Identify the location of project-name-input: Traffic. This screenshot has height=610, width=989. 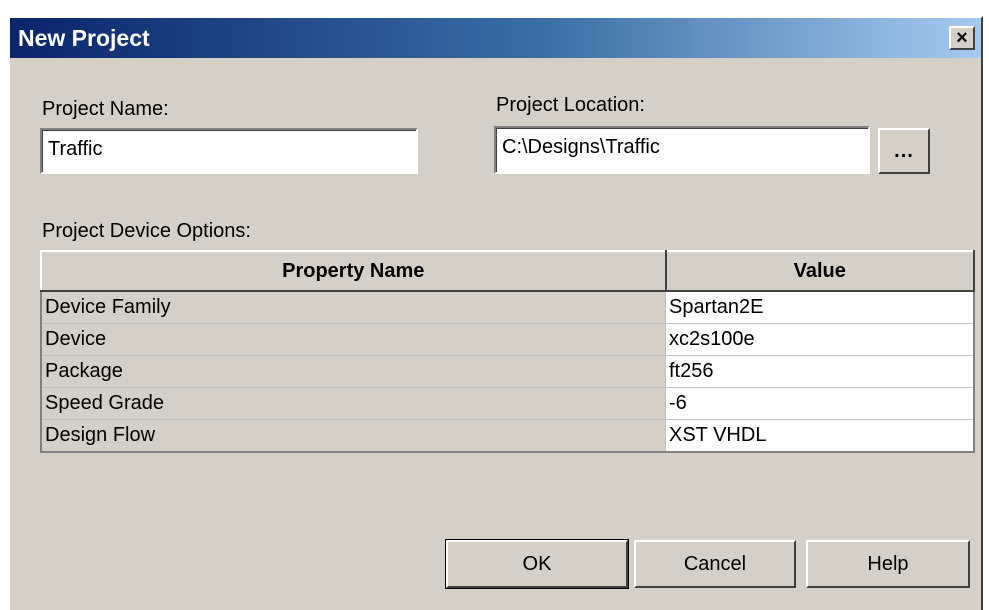
(229, 151).